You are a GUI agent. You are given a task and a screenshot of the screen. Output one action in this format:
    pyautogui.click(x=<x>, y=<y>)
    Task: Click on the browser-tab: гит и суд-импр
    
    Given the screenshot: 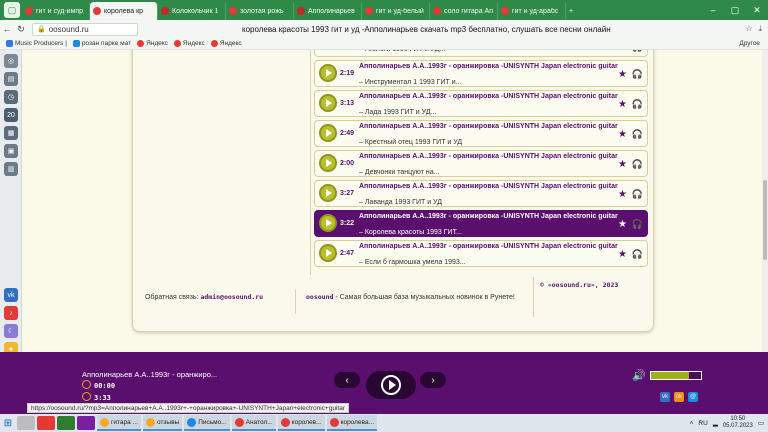 What is the action you would take?
    pyautogui.click(x=56, y=11)
    